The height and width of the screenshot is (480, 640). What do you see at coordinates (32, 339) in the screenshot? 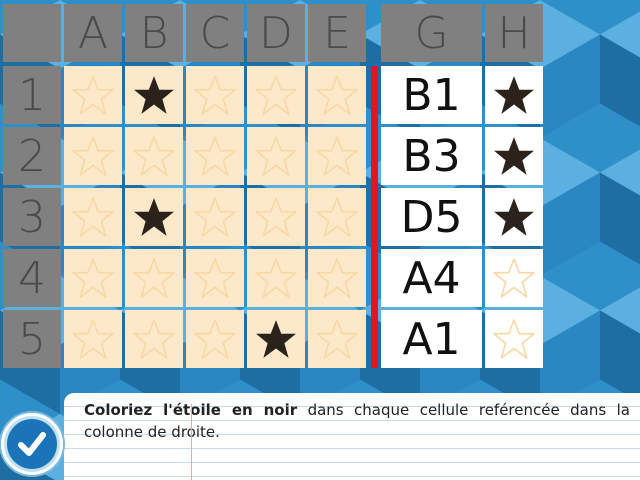
I see `row-label-5: 5` at bounding box center [32, 339].